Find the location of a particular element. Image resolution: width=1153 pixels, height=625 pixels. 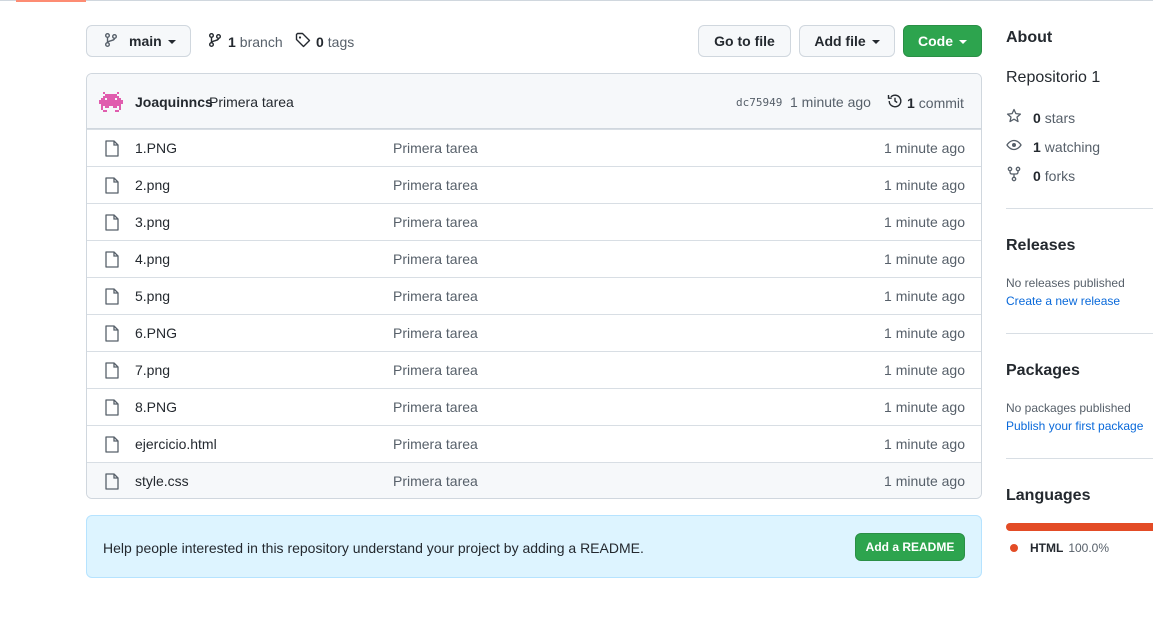

file-name-link: 2.png is located at coordinates (152, 185).